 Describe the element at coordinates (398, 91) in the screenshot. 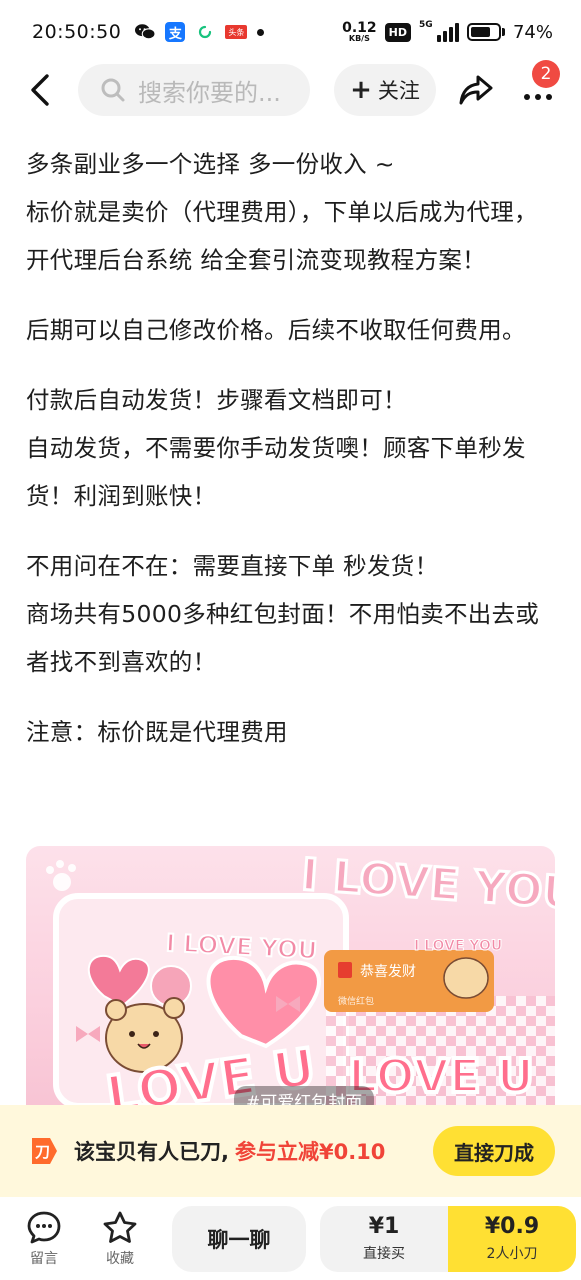

I see `follow-label: 关注` at that location.